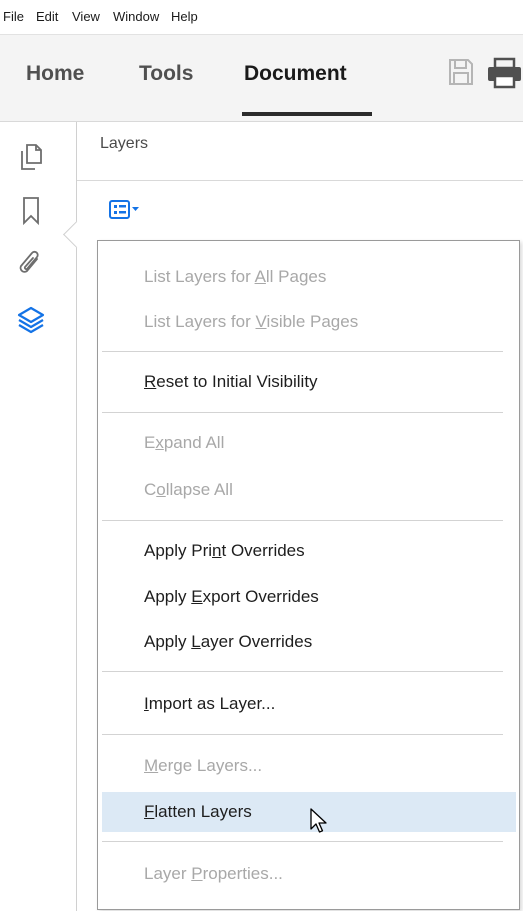 The image size is (523, 911). I want to click on layers-panel-header: Layers, so click(300, 151).